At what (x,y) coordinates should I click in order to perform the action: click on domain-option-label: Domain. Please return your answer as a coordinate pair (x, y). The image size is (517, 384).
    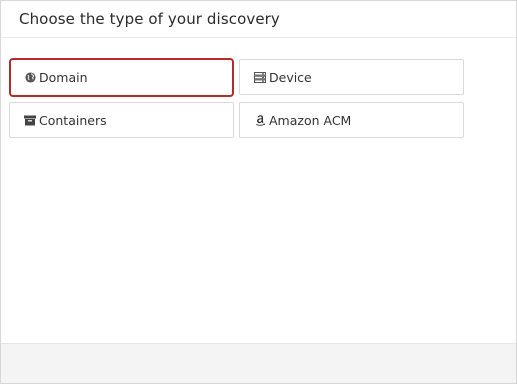
    Looking at the image, I should click on (63, 77).